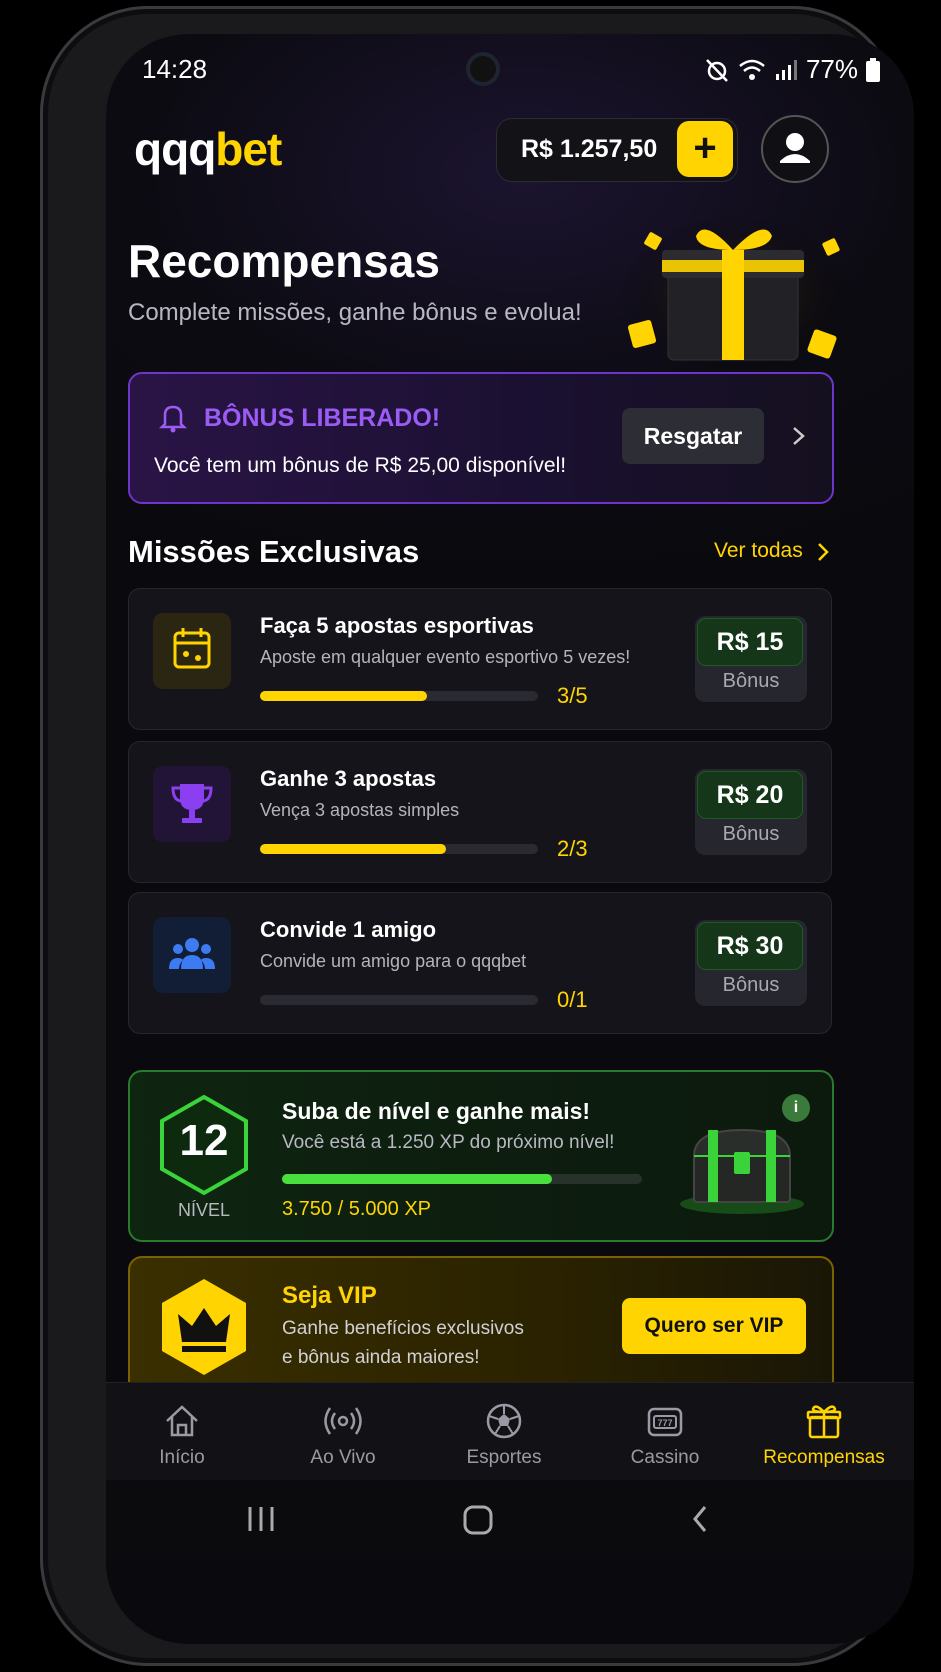 This screenshot has width=941, height=1672. I want to click on balance-amount: R$ 1.257,50, so click(589, 149).